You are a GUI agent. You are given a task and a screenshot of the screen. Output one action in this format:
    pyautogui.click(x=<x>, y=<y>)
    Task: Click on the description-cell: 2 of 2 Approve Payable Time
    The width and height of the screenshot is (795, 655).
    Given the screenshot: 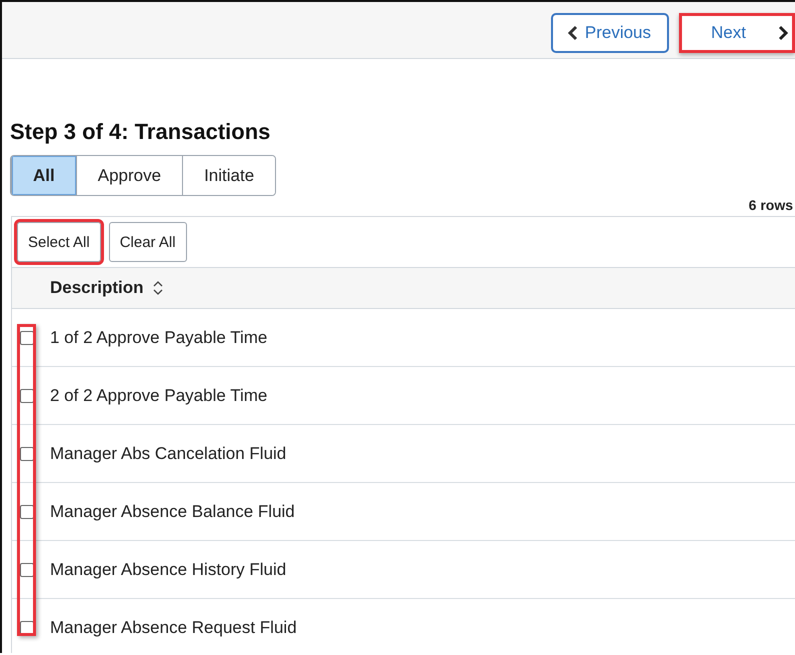 What is the action you would take?
    pyautogui.click(x=159, y=396)
    